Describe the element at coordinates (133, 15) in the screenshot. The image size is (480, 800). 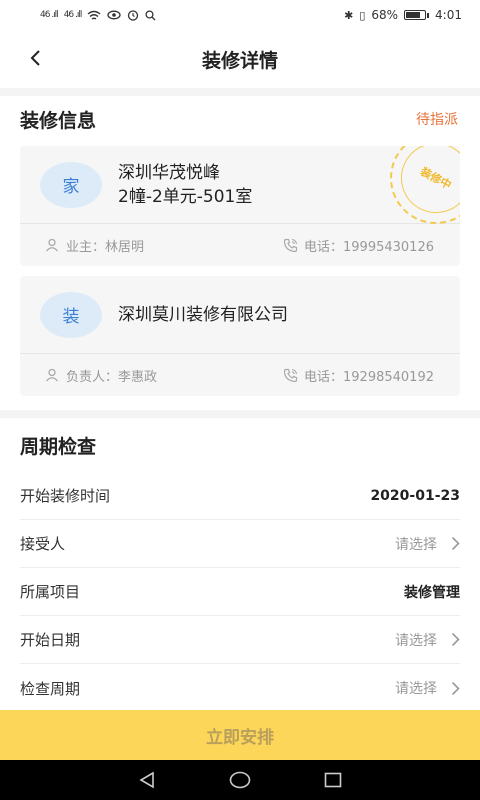
I see `alarm-icon` at that location.